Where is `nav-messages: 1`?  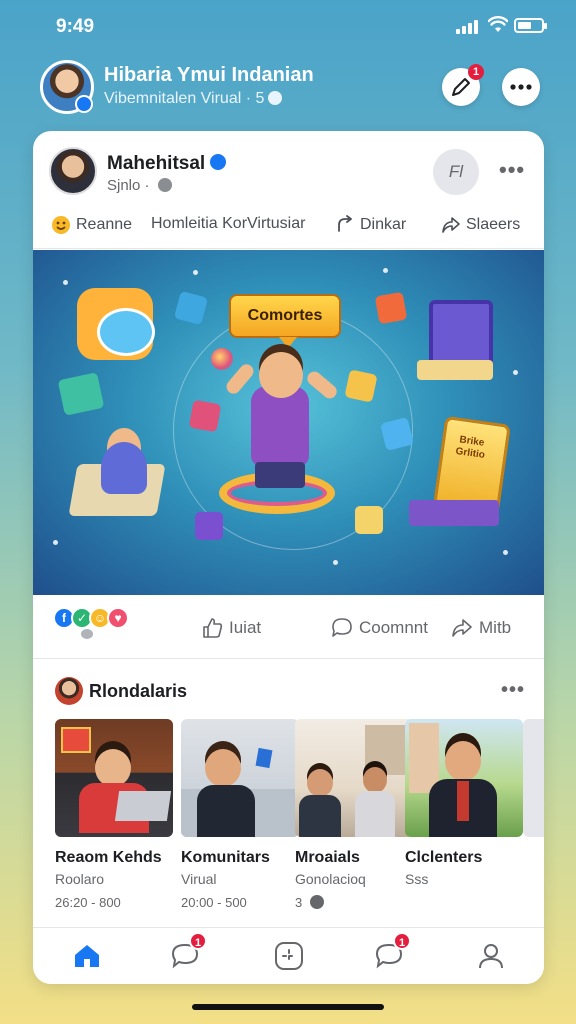 nav-messages: 1 is located at coordinates (186, 954).